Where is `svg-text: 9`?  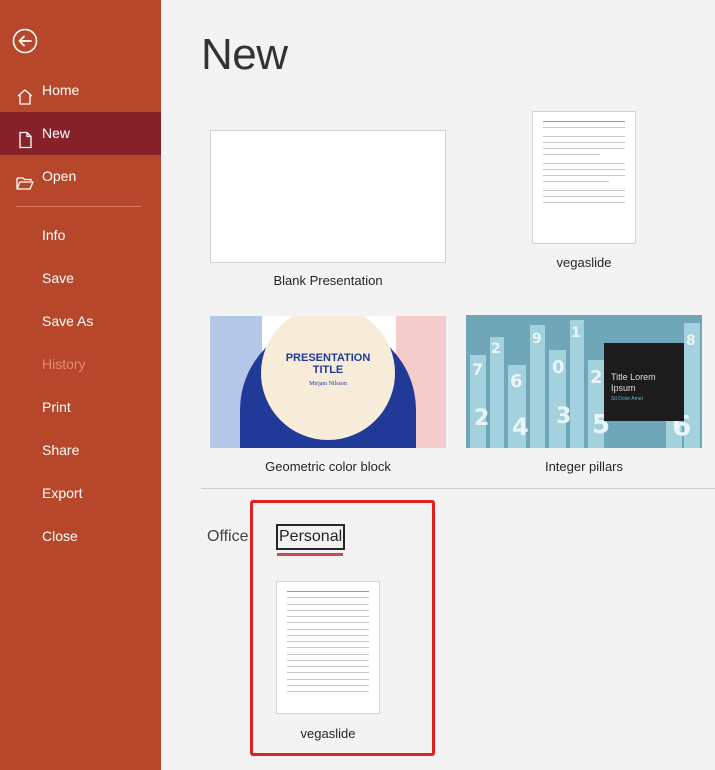
svg-text: 9 is located at coordinates (537, 339).